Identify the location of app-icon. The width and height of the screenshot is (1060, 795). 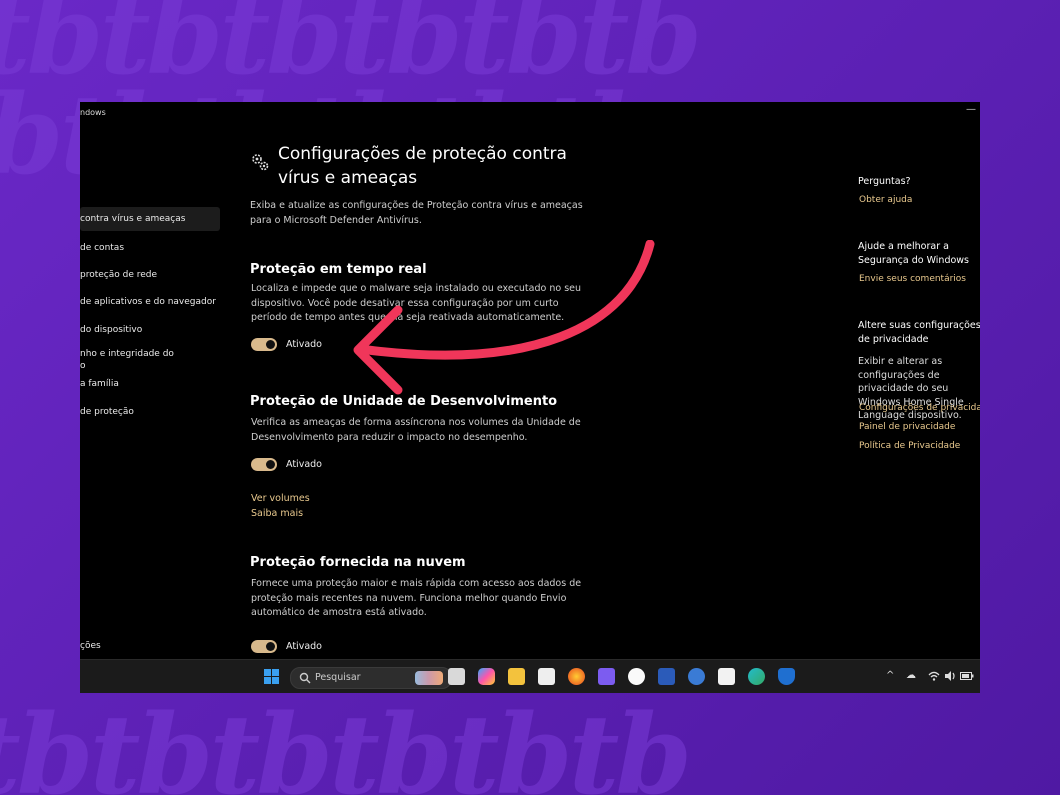
(606, 676).